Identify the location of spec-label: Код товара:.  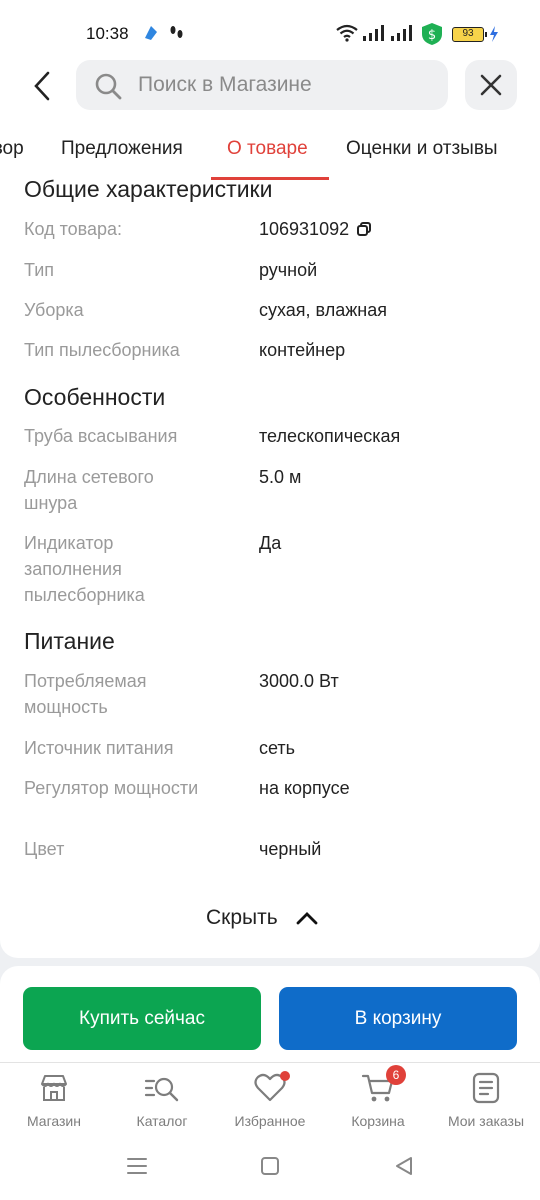
(73, 229).